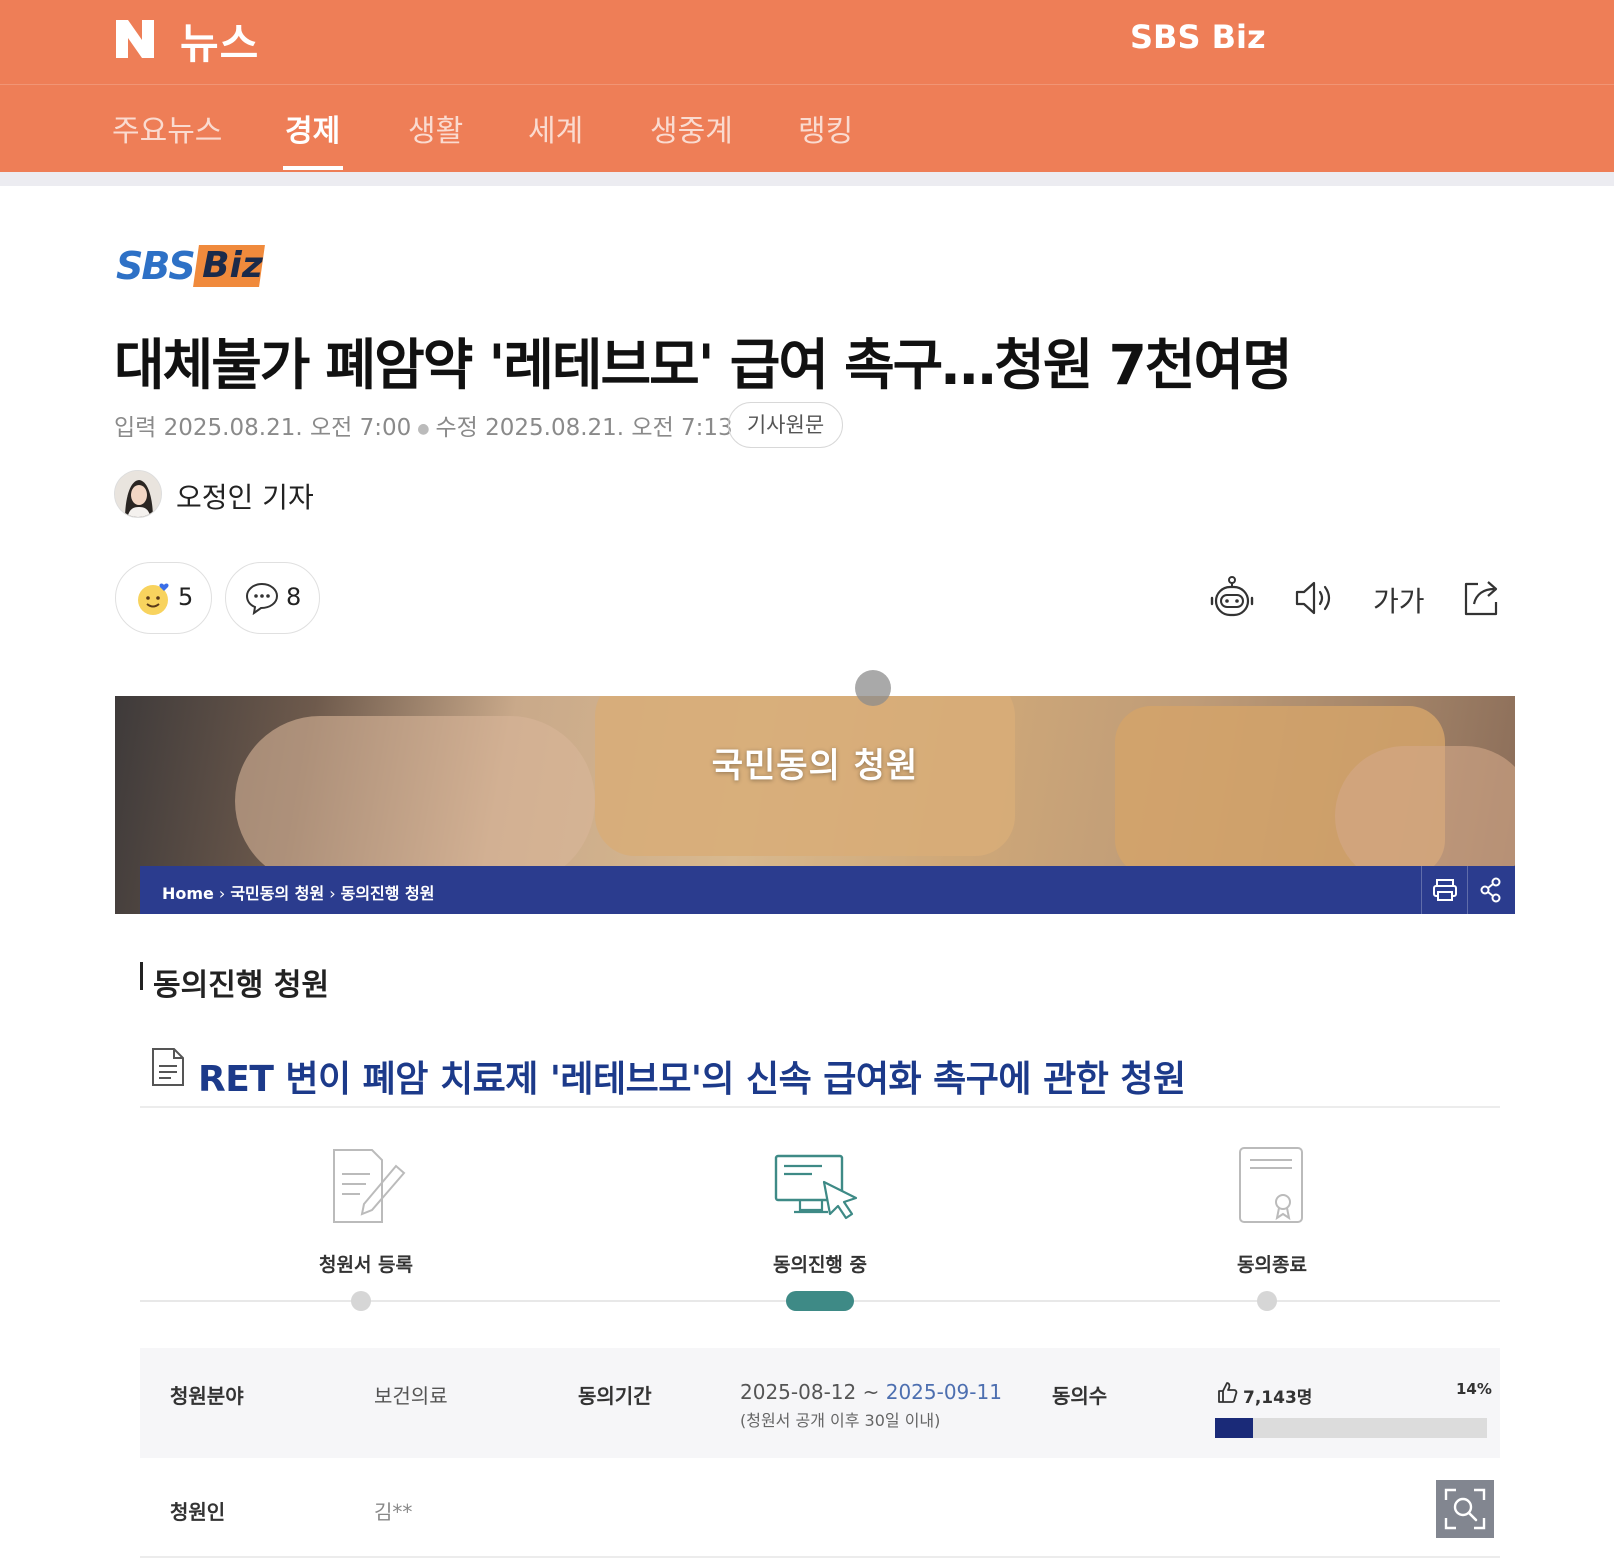  I want to click on input-time: 2025.08.21. 오전 7:00, so click(287, 428).